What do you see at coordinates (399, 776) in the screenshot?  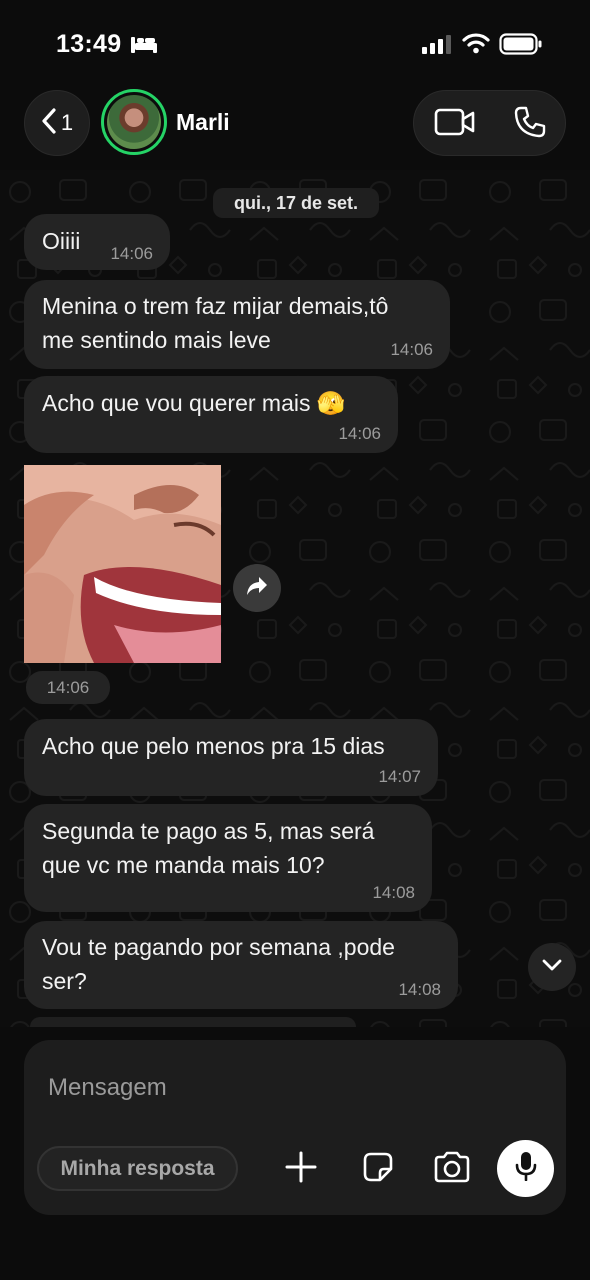 I see `message-time: 14:07` at bounding box center [399, 776].